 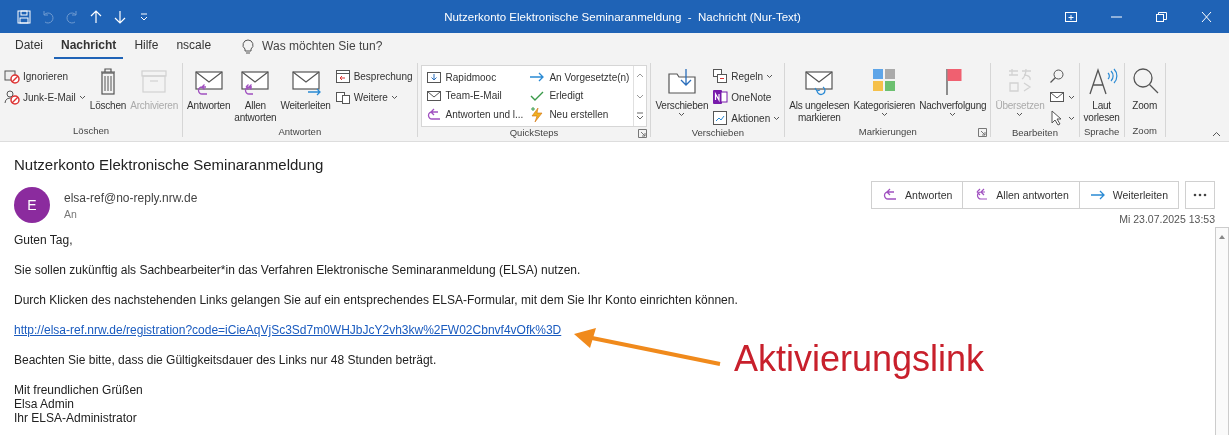 I want to click on ribbon-button: Verschieben, so click(x=682, y=91).